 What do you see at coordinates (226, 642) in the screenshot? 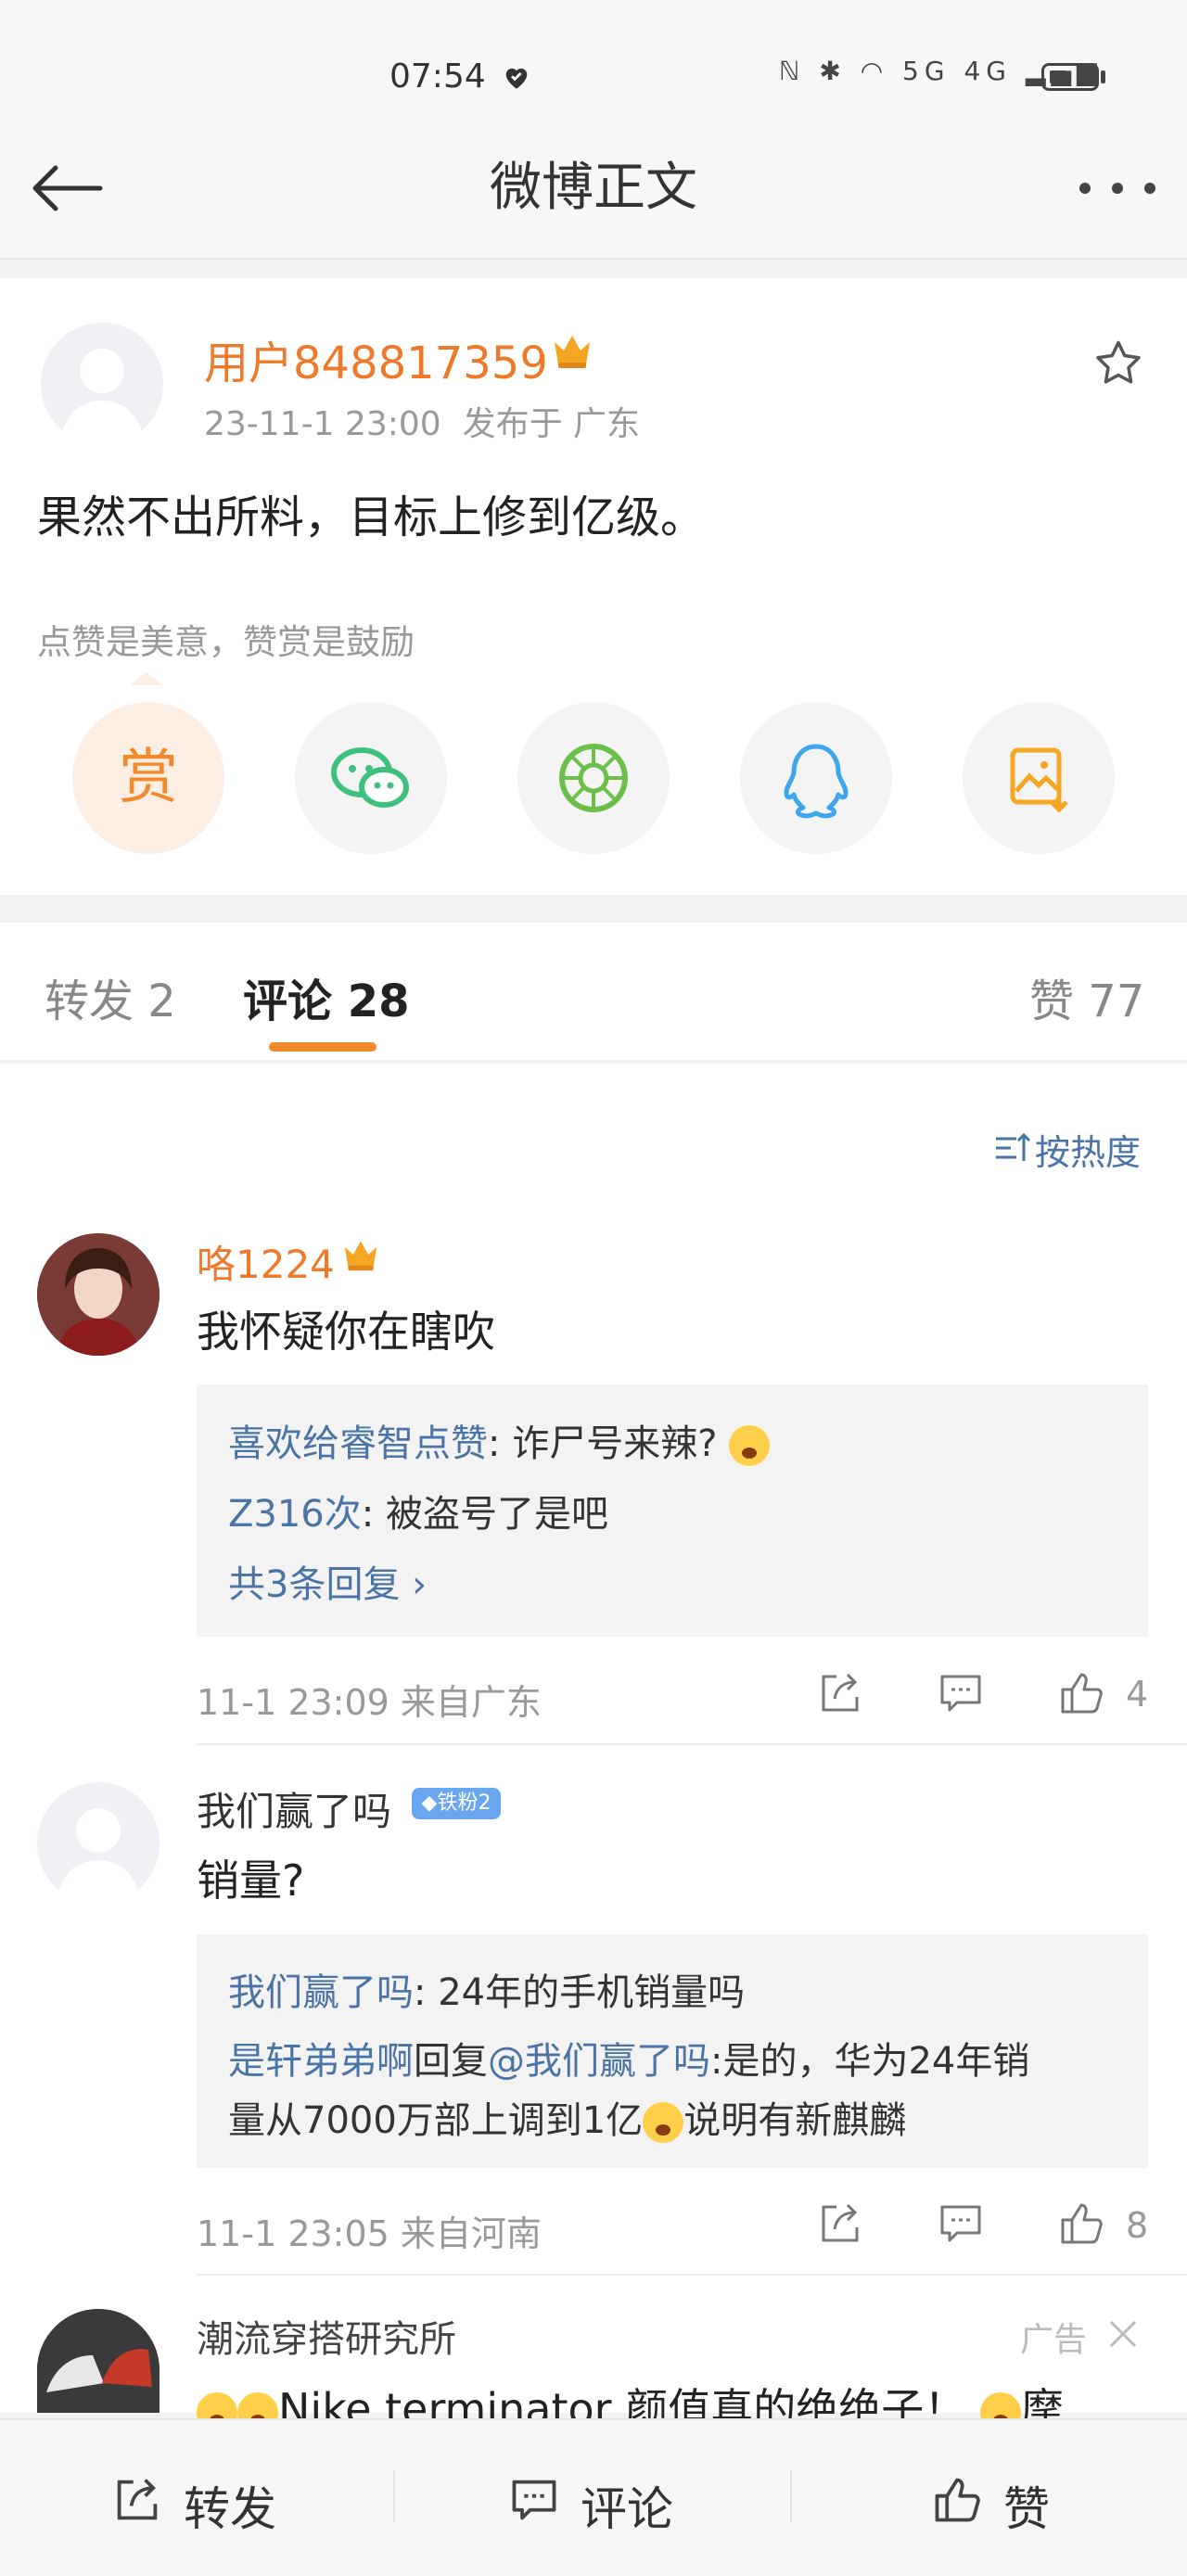
I see `reward-hint: 点赞是美意，赞赏是鼓励` at bounding box center [226, 642].